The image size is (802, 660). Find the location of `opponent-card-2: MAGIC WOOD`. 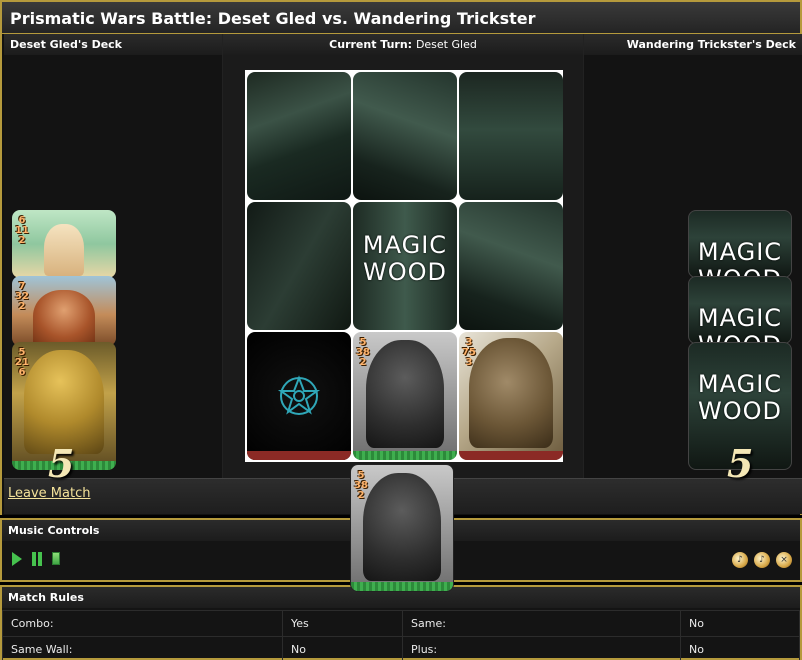

opponent-card-2: MAGIC WOOD is located at coordinates (740, 310).